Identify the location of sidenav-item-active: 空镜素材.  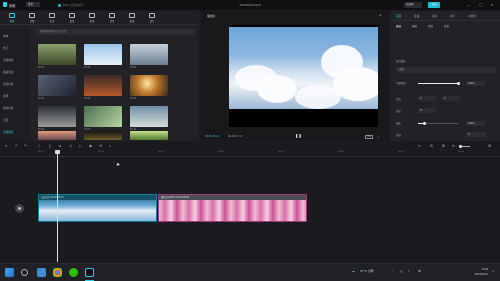
(8, 132).